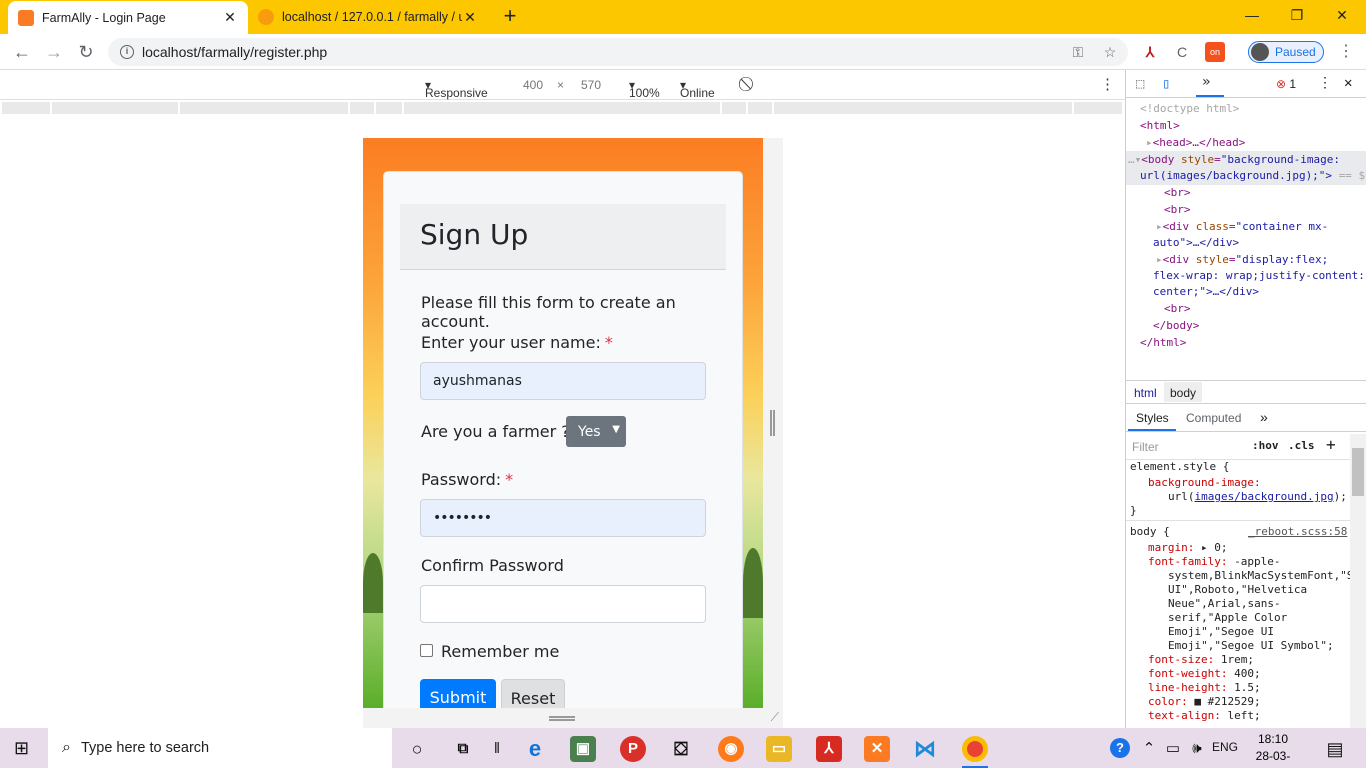  I want to click on p-app-icon: P, so click(633, 749).